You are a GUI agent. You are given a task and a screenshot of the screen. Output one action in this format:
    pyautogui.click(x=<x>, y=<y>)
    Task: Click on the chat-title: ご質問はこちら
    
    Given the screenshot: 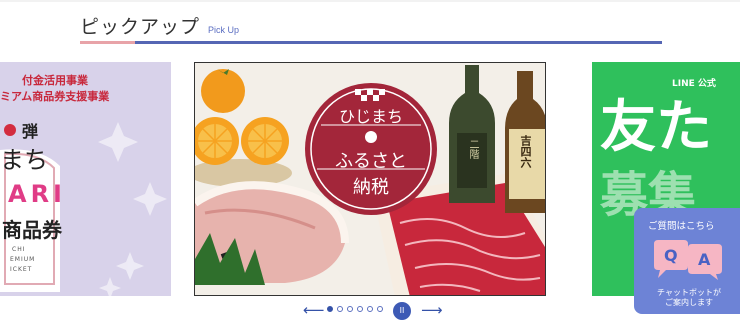 What is the action you would take?
    pyautogui.click(x=681, y=226)
    